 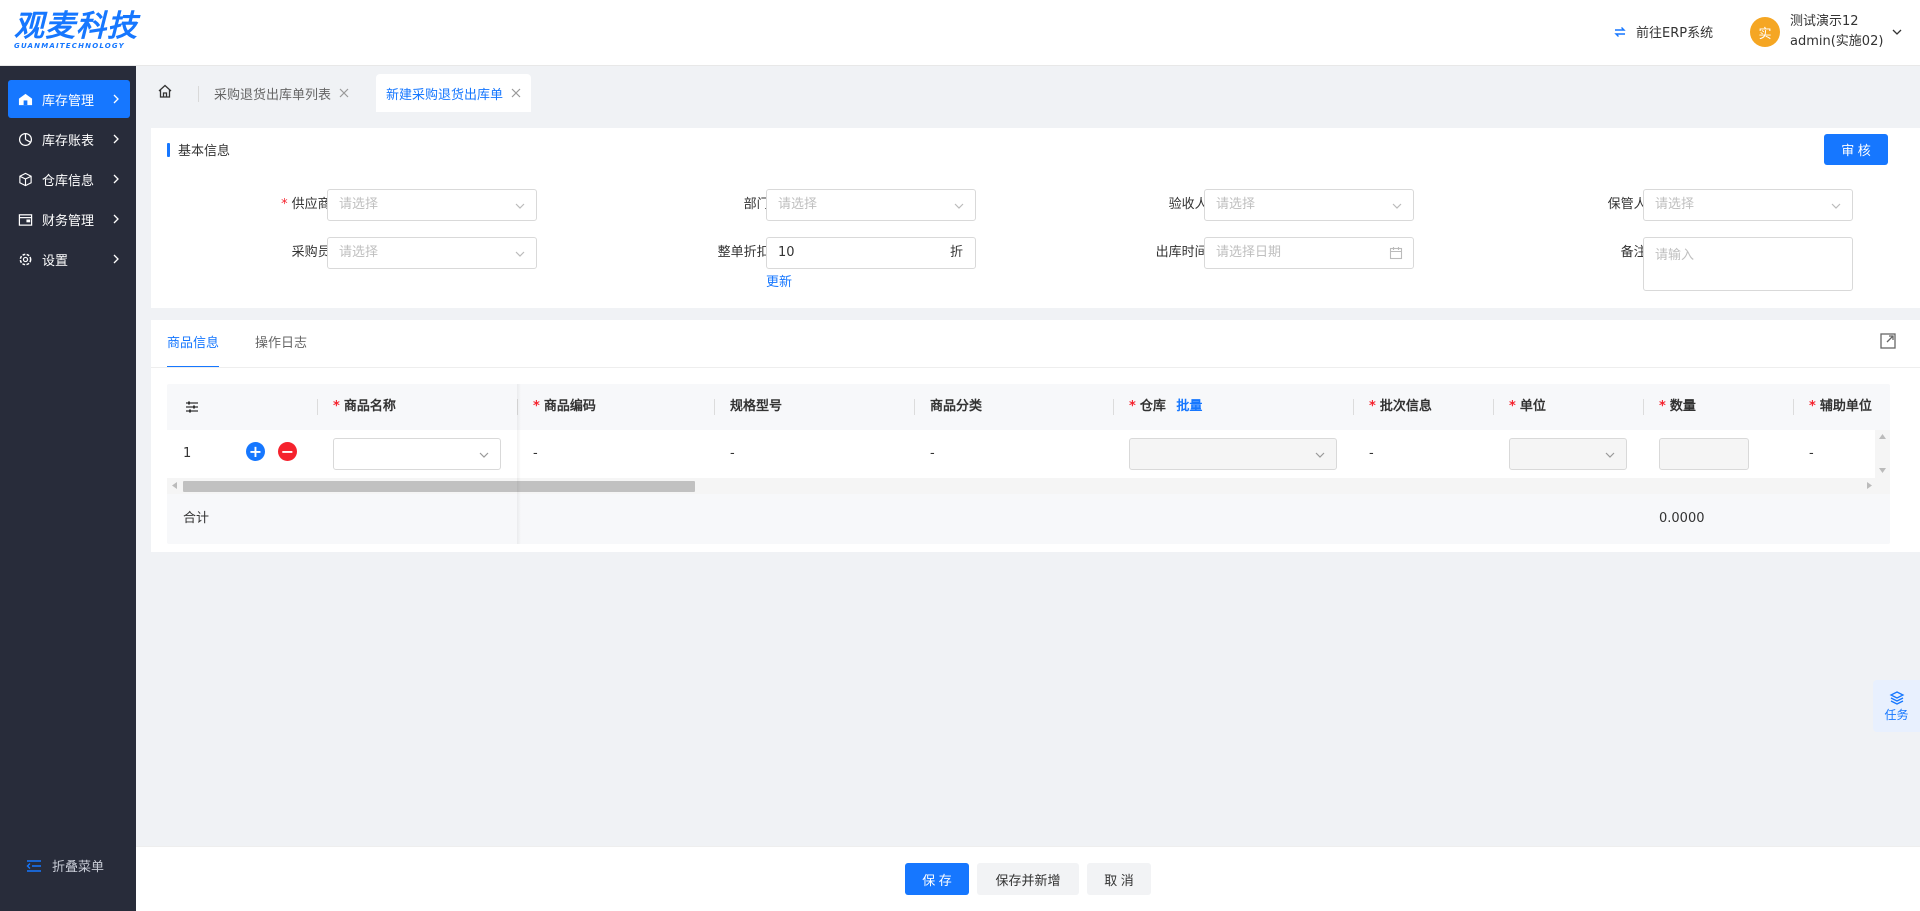 What do you see at coordinates (1748, 264) in the screenshot?
I see `remark-textarea: 请输入` at bounding box center [1748, 264].